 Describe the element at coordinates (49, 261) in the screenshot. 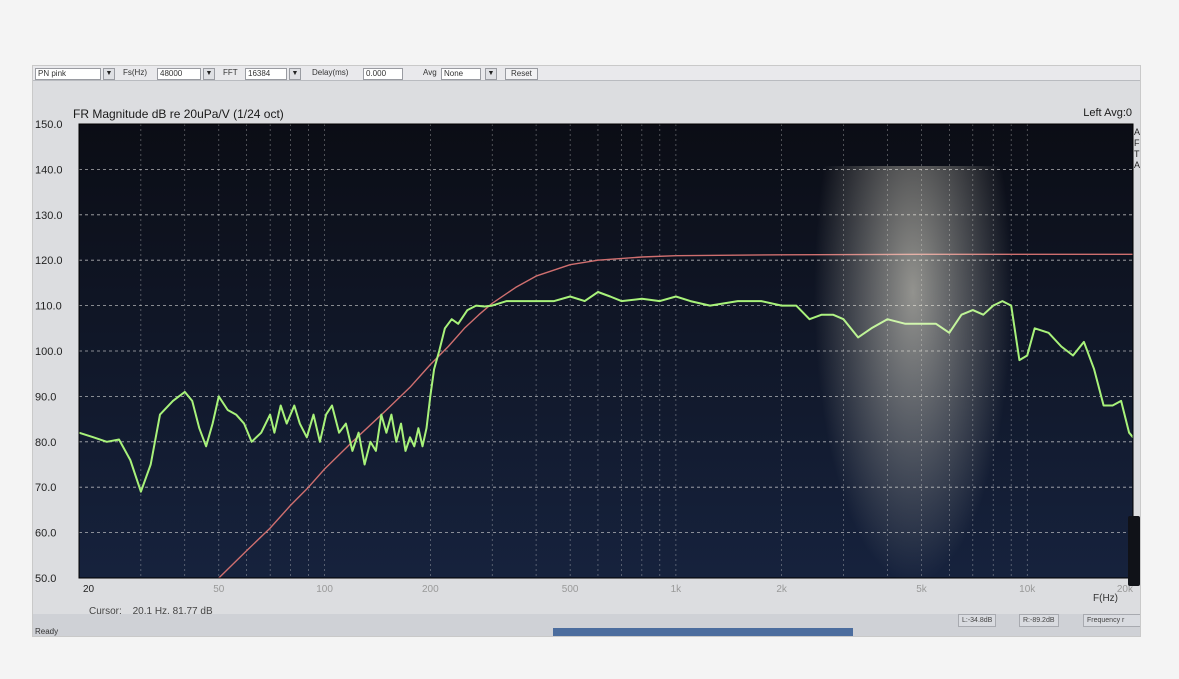

I see `y-tick-label: 120.0` at that location.